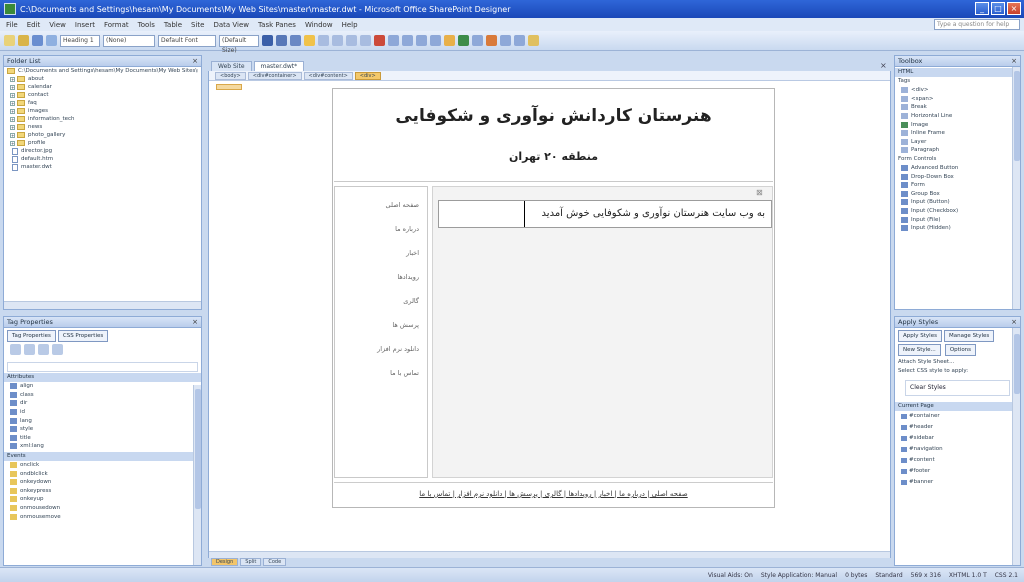 This screenshot has height=582, width=1024. I want to click on menu-help: Help, so click(350, 25).